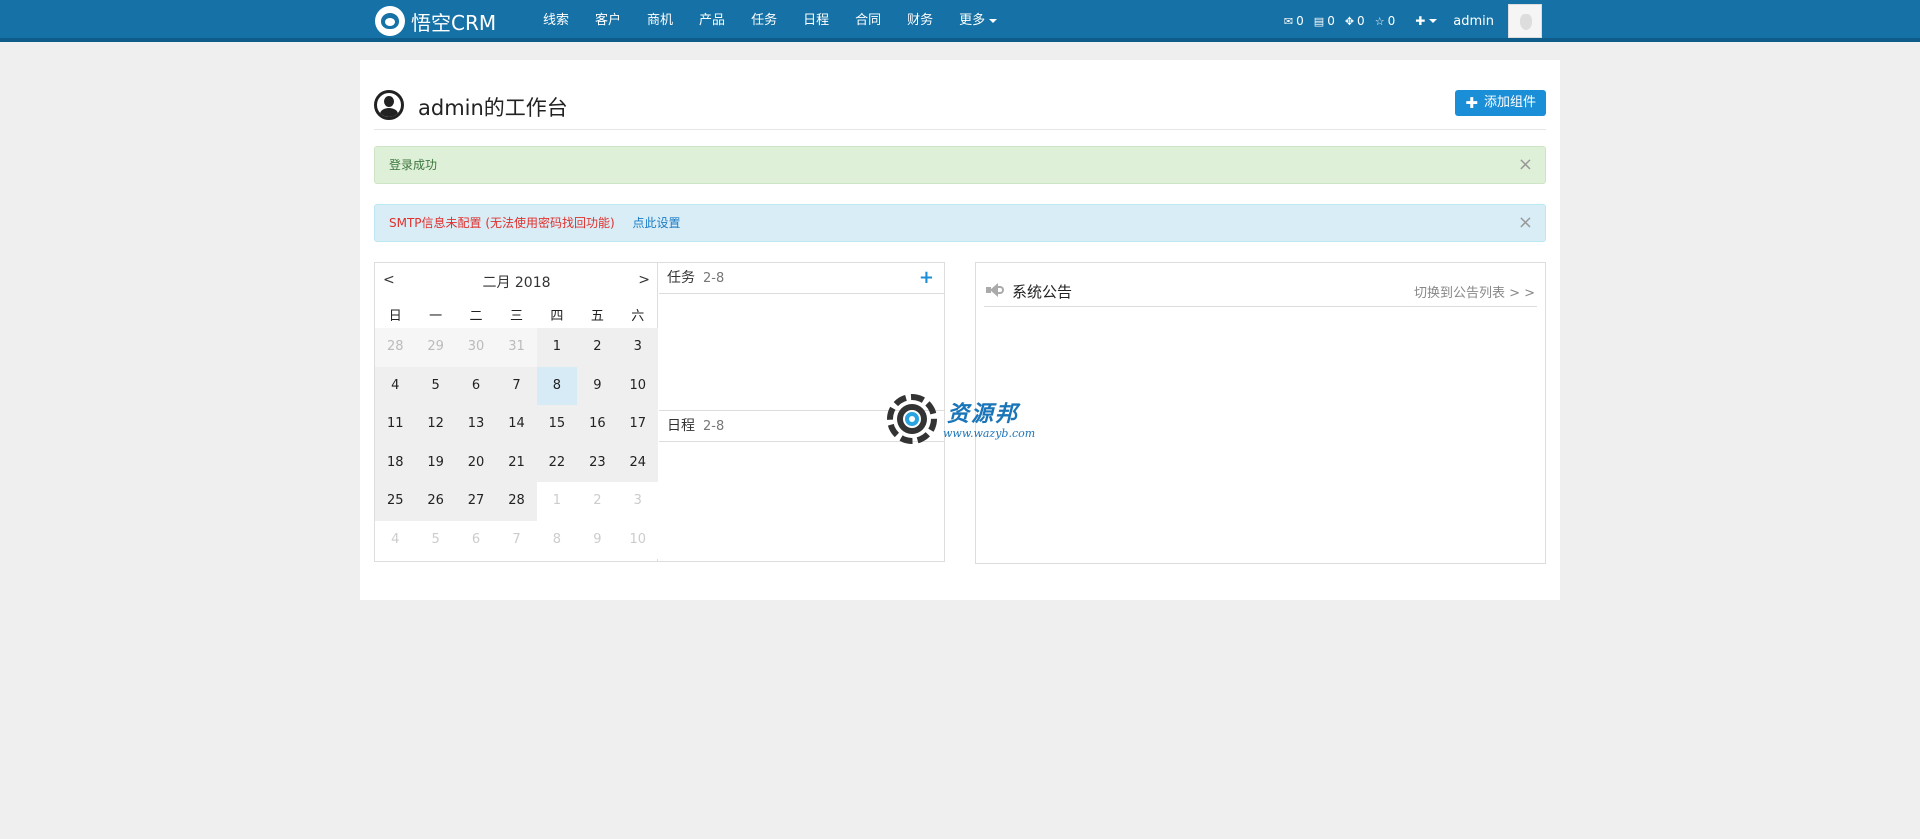 The image size is (1920, 839). What do you see at coordinates (712, 21) in the screenshot?
I see `nav-item-products: 产品` at bounding box center [712, 21].